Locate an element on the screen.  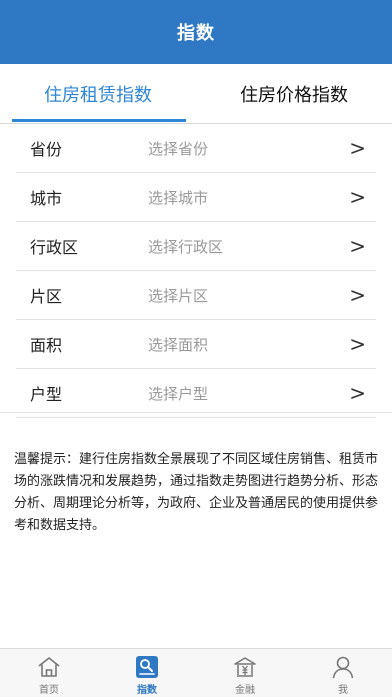
tabbar-label-home: 首页 is located at coordinates (49, 690).